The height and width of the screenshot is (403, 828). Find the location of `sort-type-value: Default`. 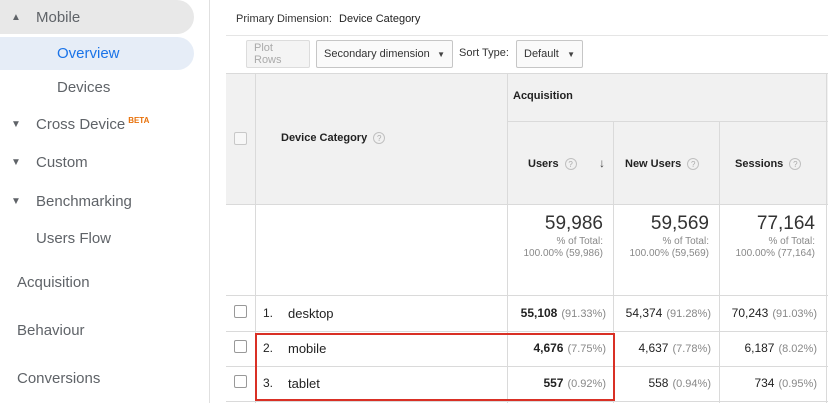

sort-type-value: Default is located at coordinates (541, 54).